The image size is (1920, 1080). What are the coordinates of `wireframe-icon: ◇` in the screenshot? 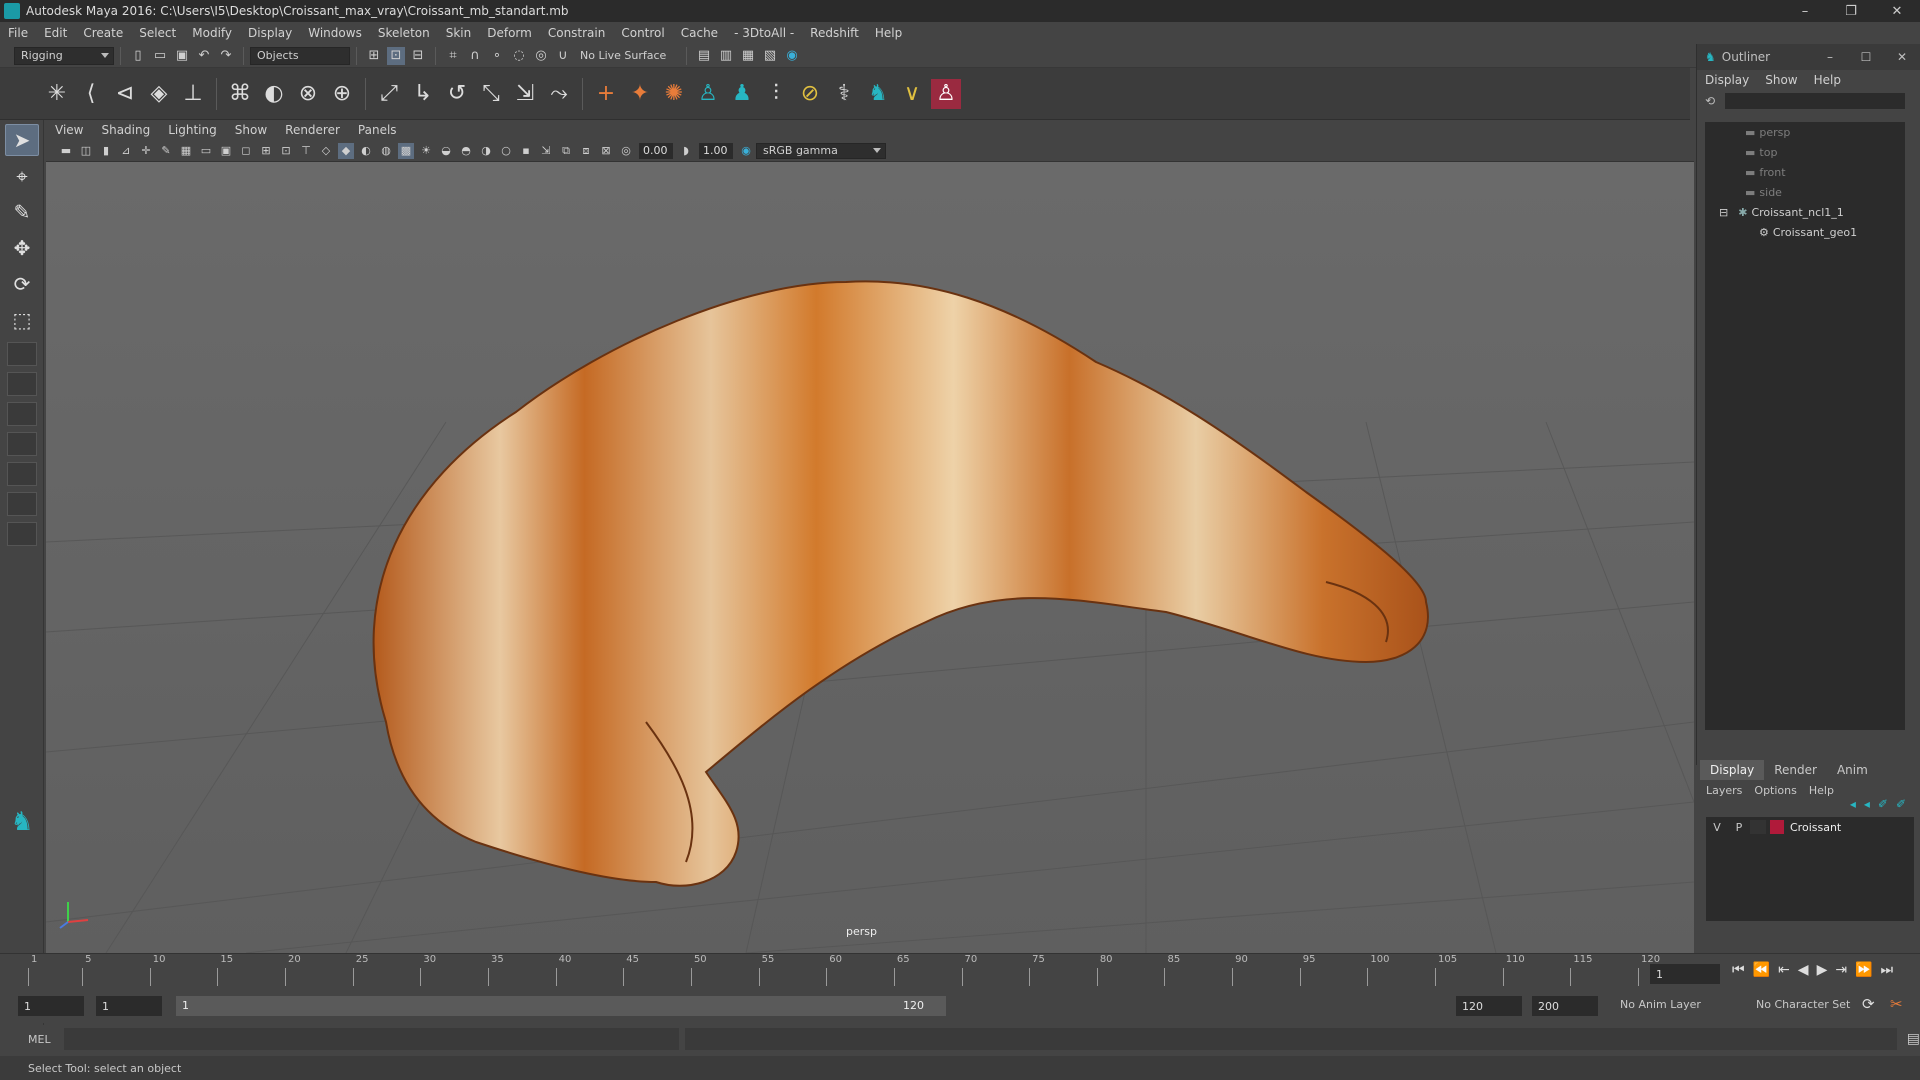 It's located at (326, 151).